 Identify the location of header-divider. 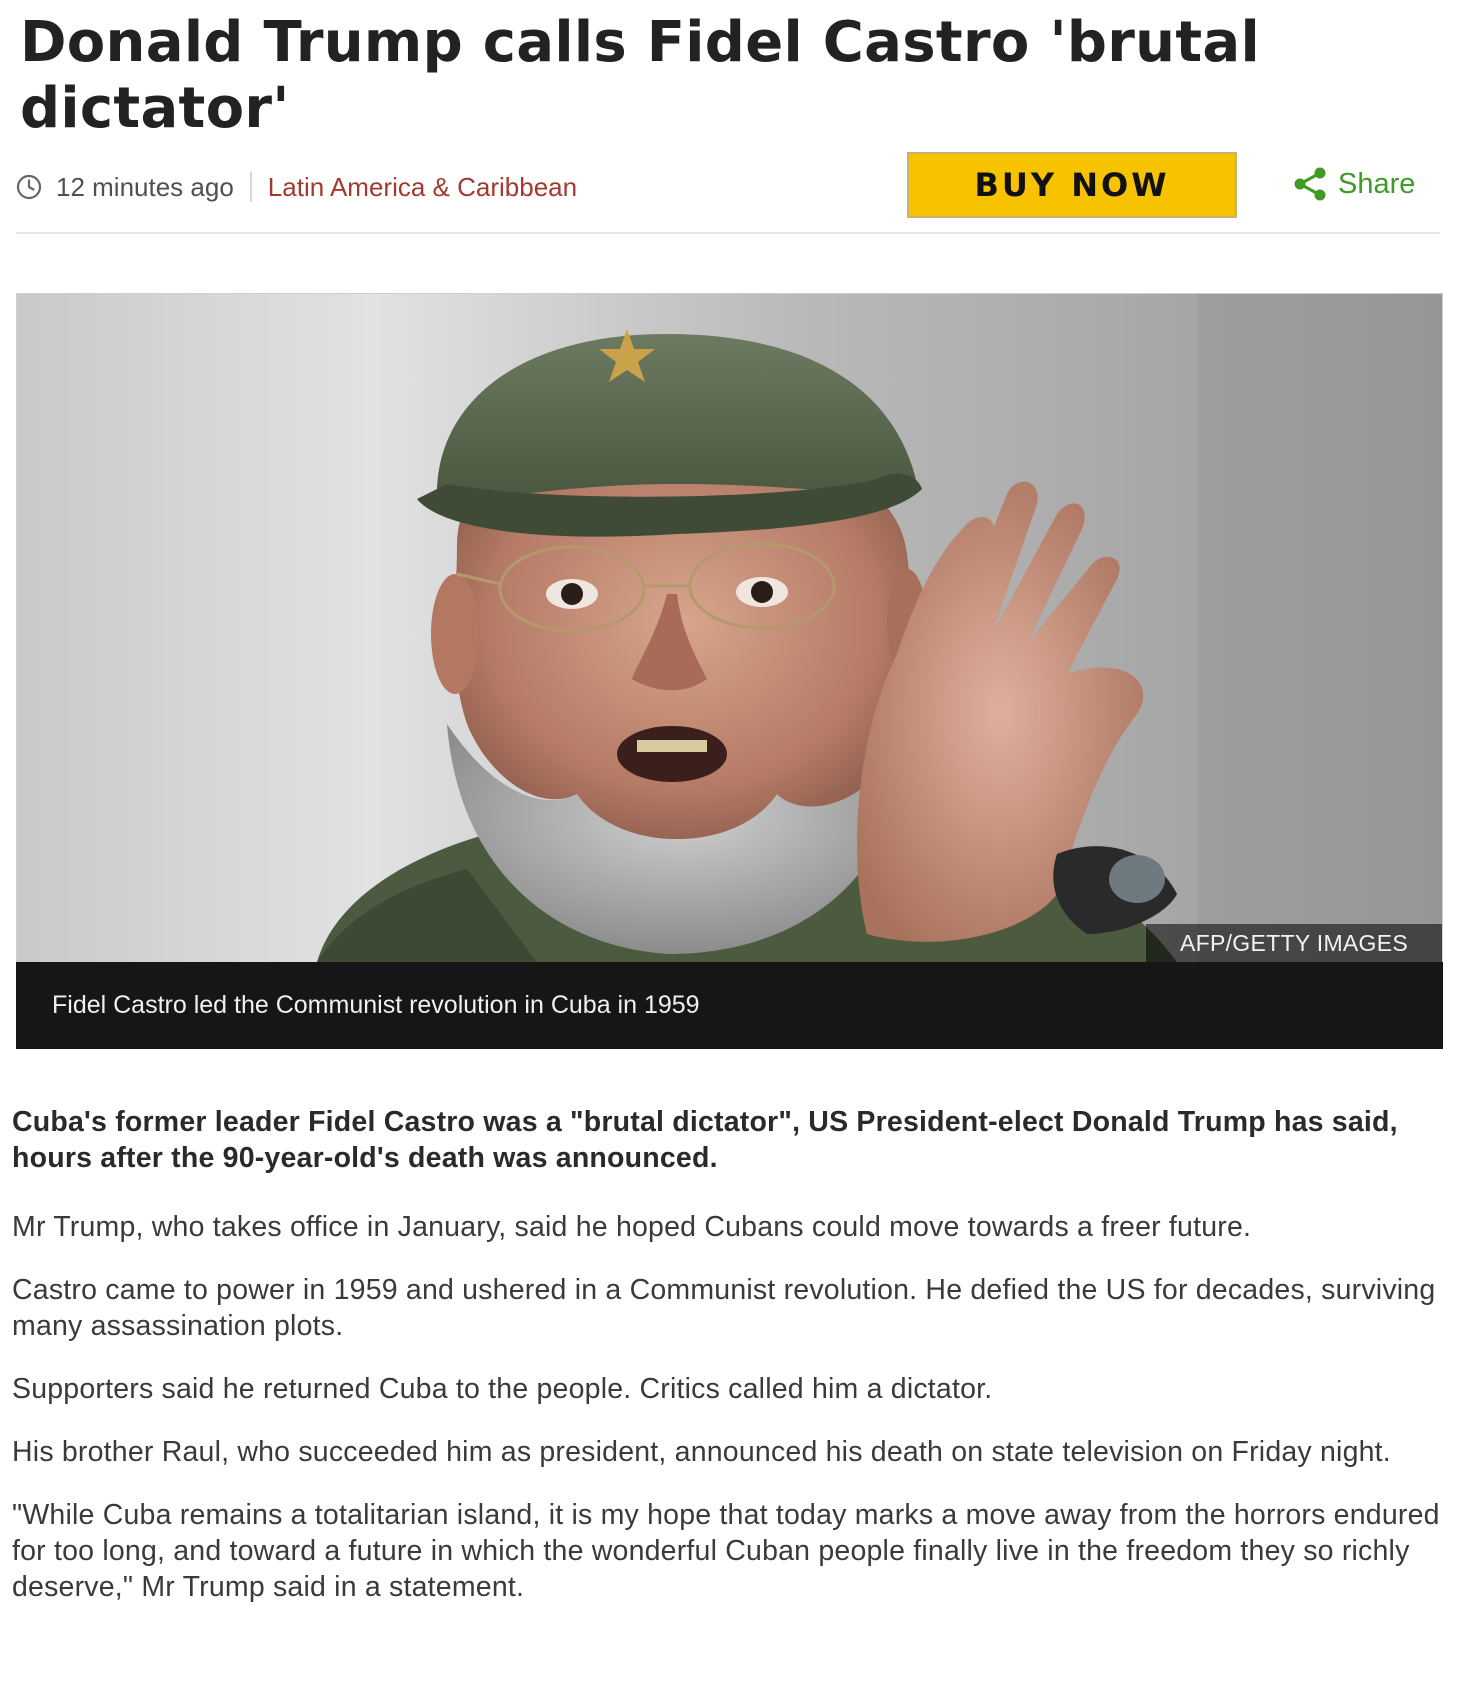
(728, 233).